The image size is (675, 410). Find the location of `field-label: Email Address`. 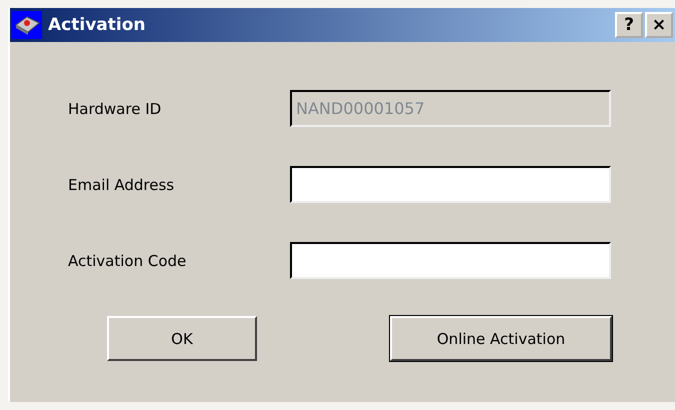

field-label: Email Address is located at coordinates (122, 185).